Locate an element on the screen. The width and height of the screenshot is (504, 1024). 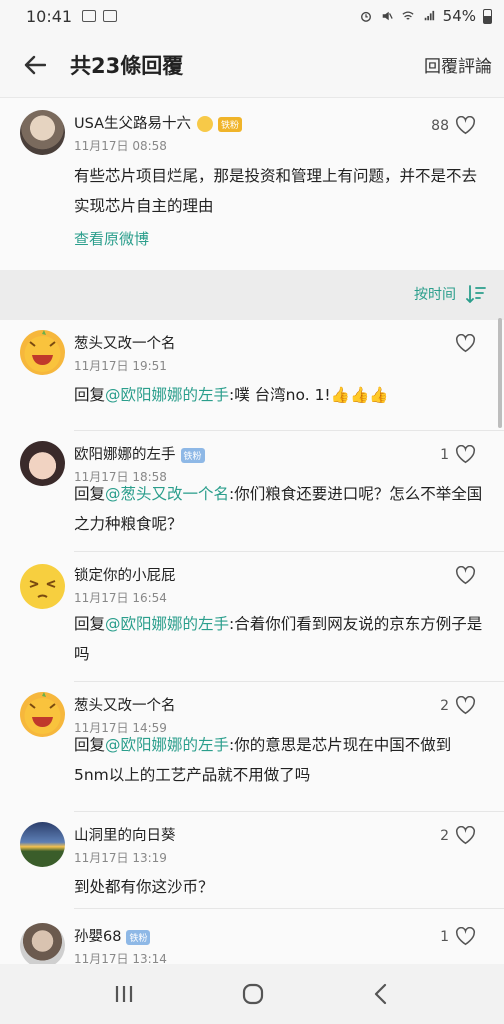
view-original-link: 查看原微博 is located at coordinates (111, 238).